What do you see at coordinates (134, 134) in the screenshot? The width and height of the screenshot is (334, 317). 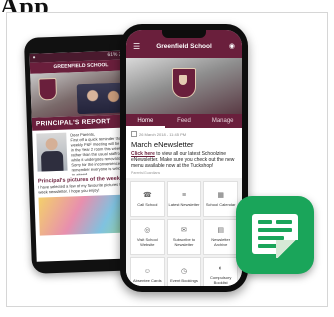 I see `calendar-icon` at bounding box center [134, 134].